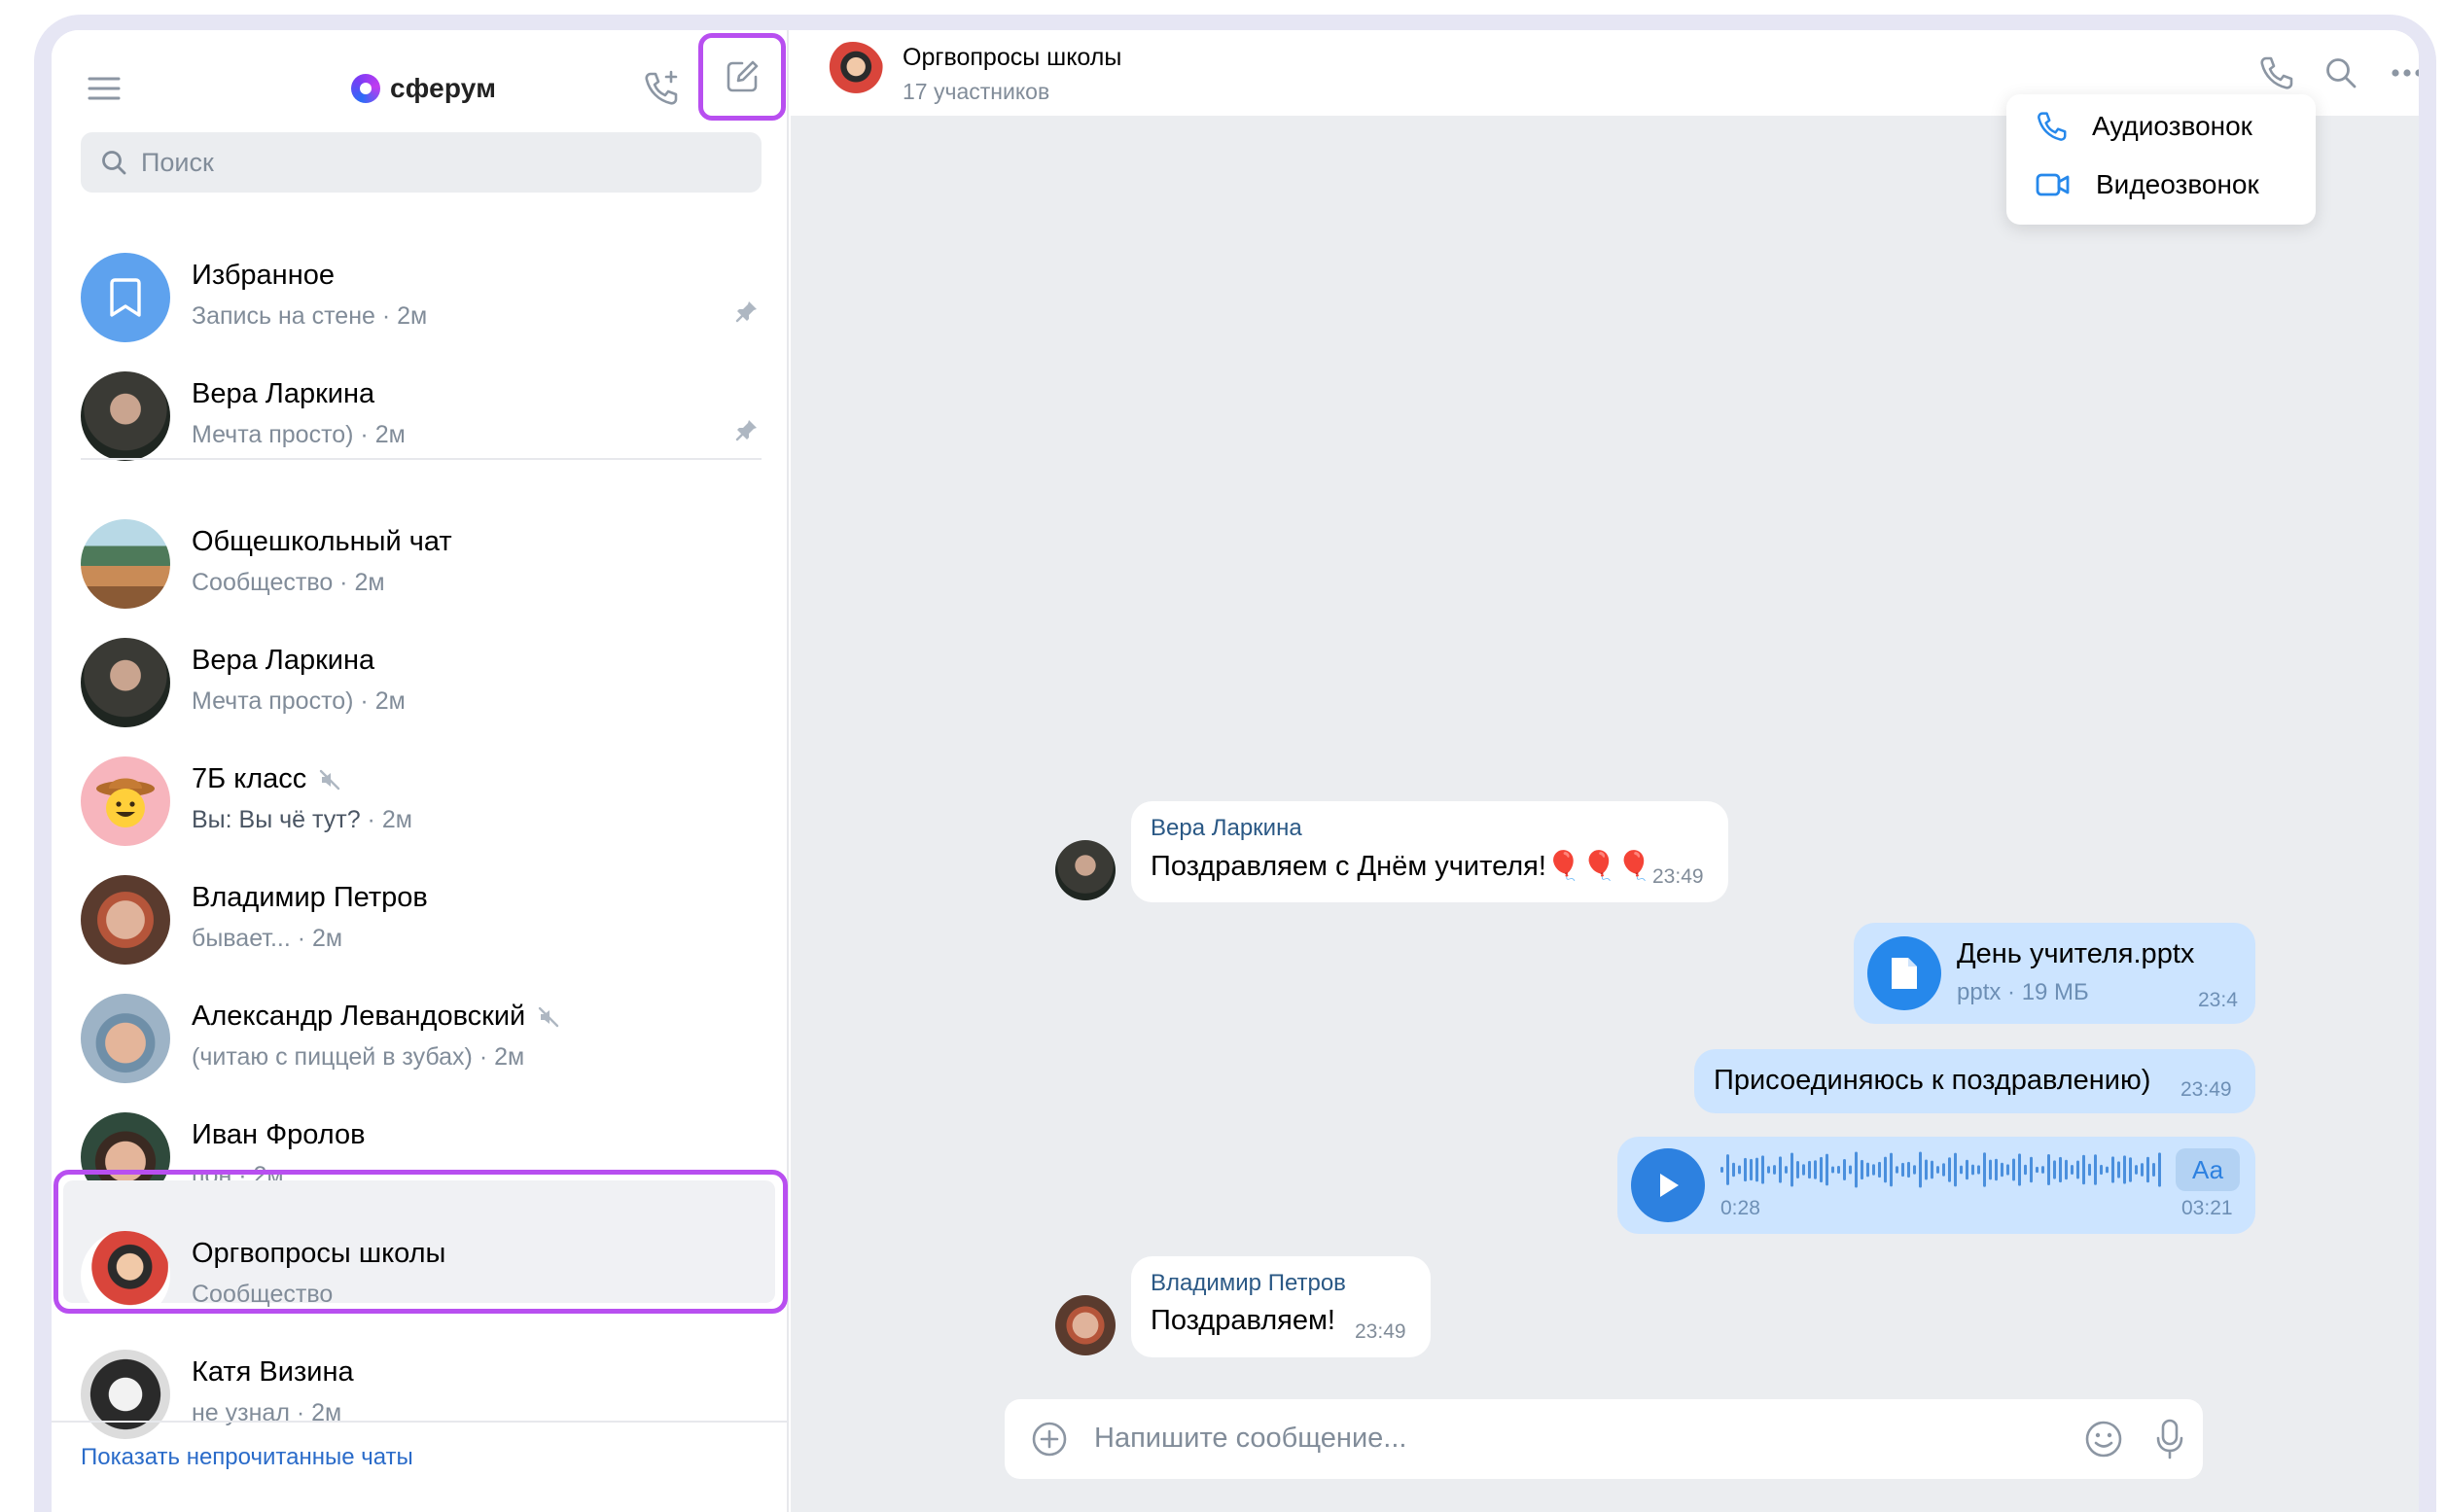 The height and width of the screenshot is (1512, 2446). What do you see at coordinates (742, 77) in the screenshot?
I see `new-chat-button` at bounding box center [742, 77].